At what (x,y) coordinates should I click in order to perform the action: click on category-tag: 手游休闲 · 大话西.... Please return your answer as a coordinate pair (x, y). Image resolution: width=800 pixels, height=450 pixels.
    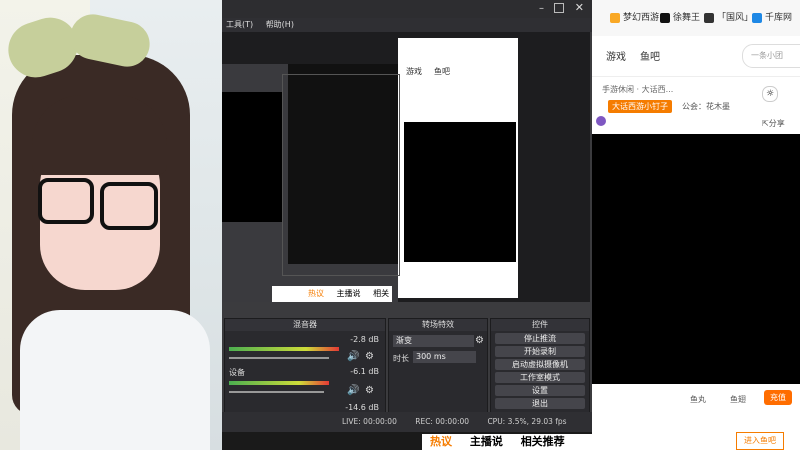
    Looking at the image, I should click on (637, 89).